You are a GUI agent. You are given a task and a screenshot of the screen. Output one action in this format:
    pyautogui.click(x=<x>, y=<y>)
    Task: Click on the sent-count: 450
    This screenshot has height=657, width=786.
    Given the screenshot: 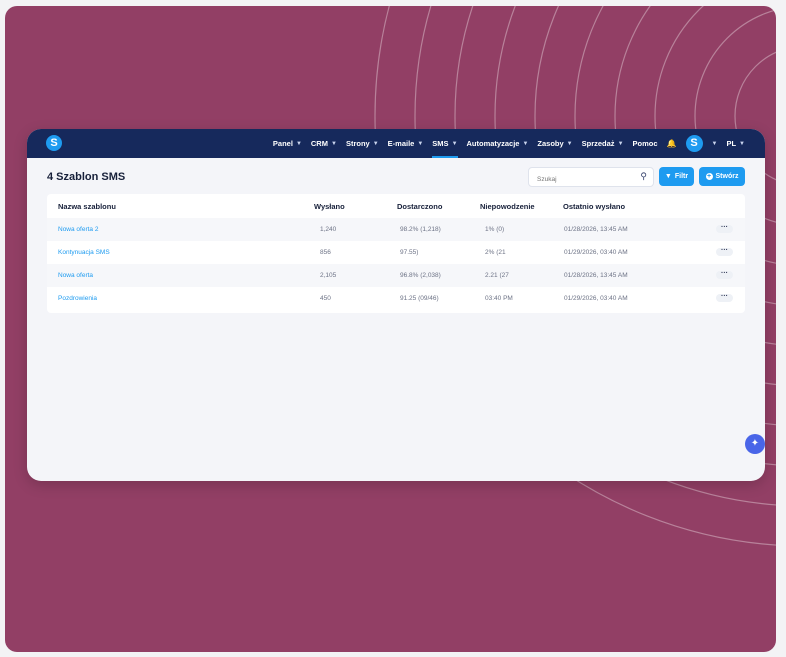 What is the action you would take?
    pyautogui.click(x=325, y=298)
    